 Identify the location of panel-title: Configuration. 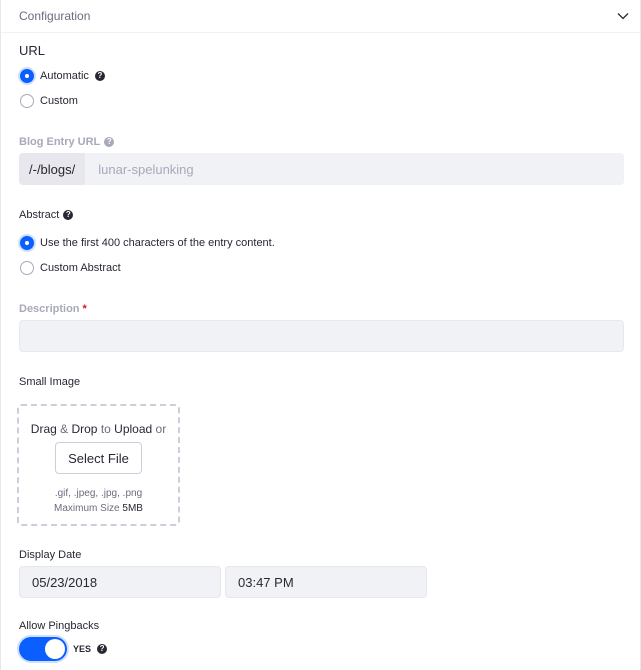
(55, 16).